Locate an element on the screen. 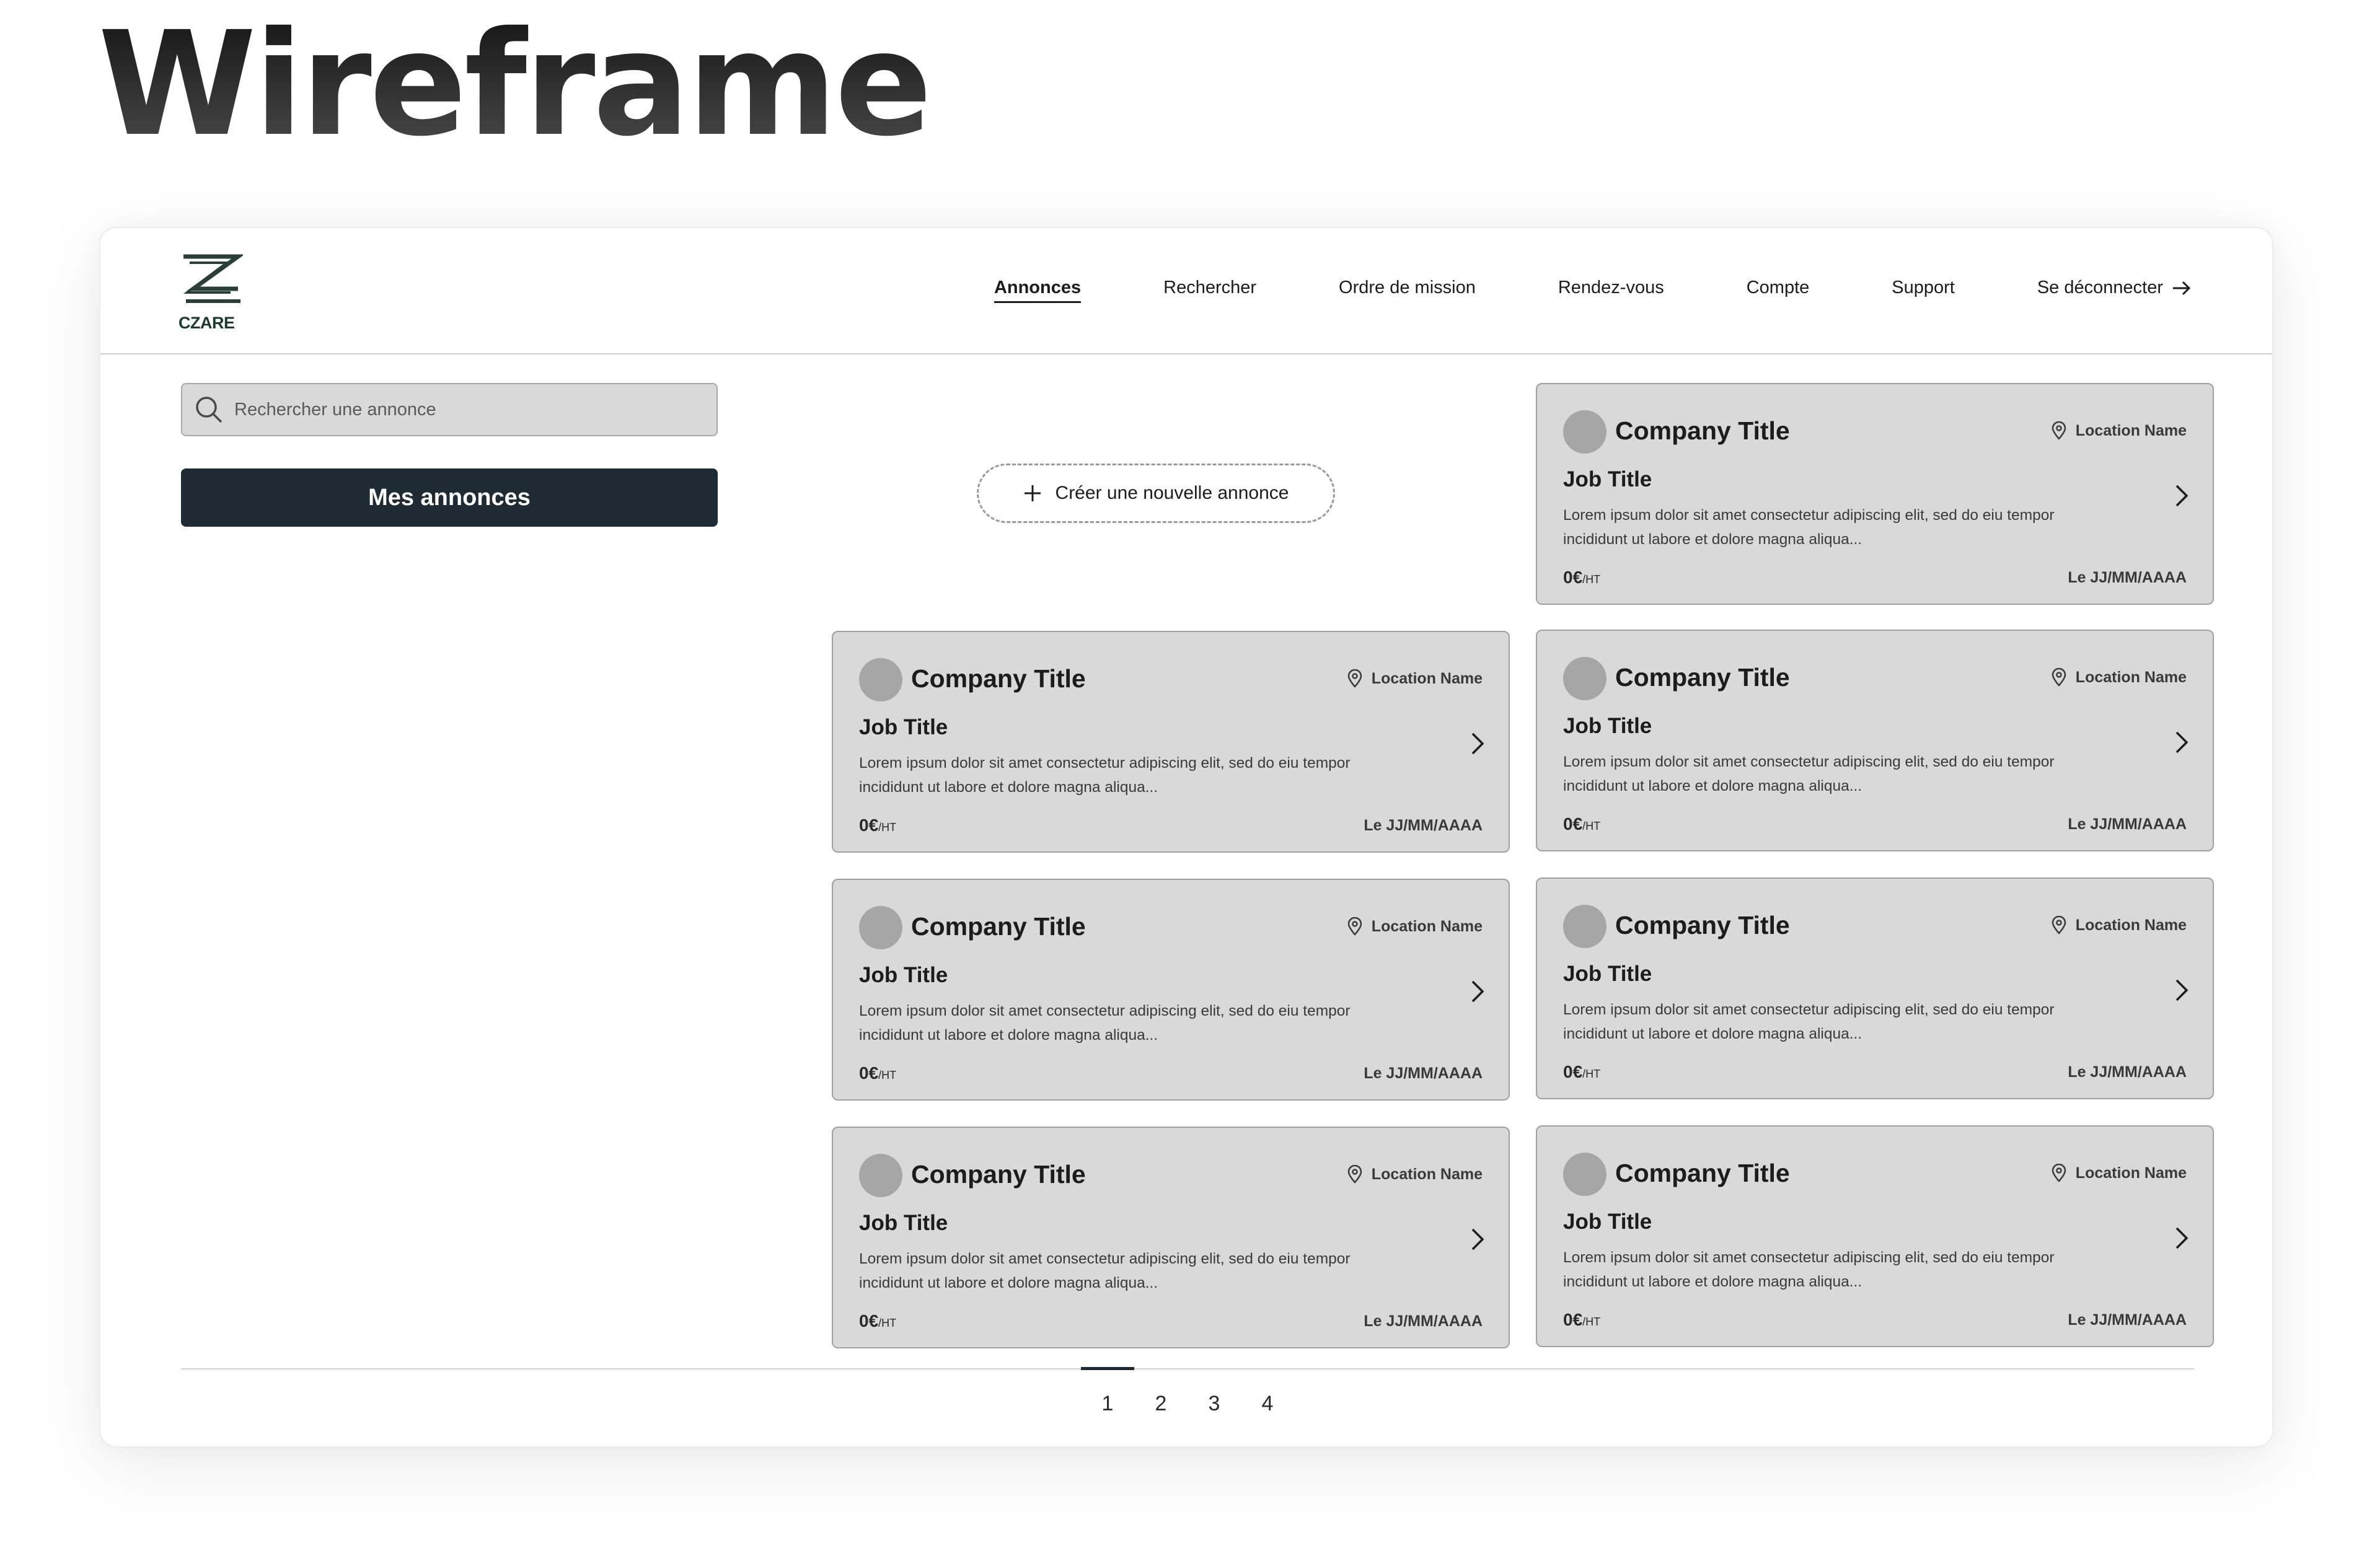 The image size is (2380, 1556). page-3: 3 is located at coordinates (1214, 1391).